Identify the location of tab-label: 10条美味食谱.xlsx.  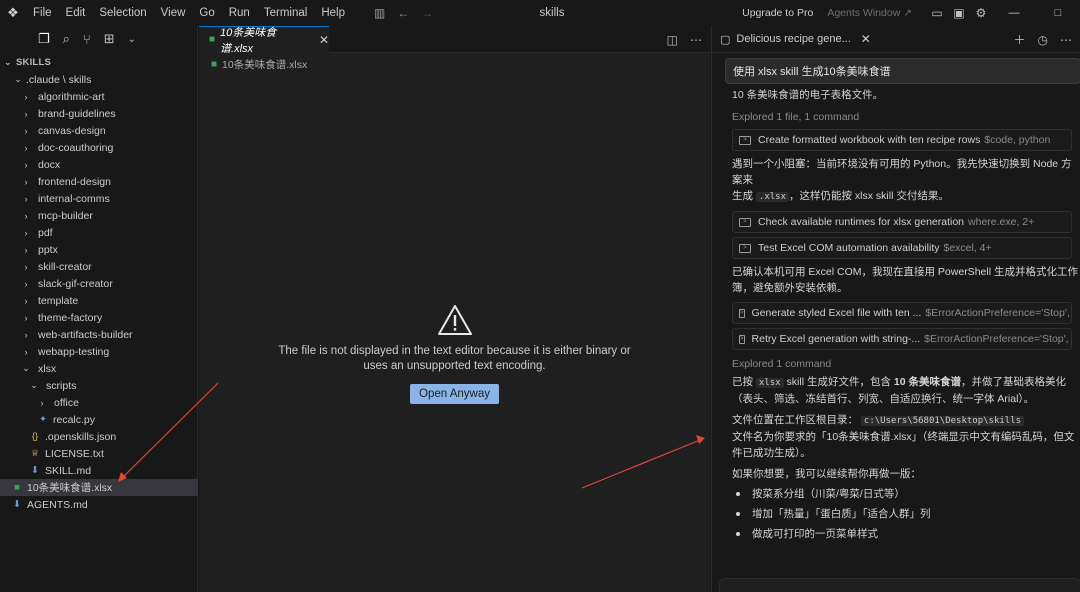
(248, 40).